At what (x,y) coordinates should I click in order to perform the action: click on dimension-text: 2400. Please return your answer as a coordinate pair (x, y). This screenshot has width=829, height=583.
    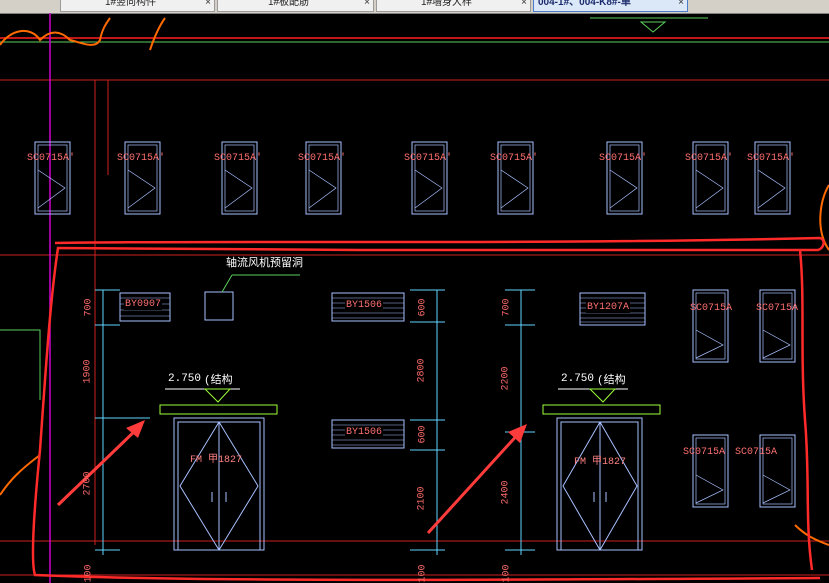
    Looking at the image, I should click on (506, 492).